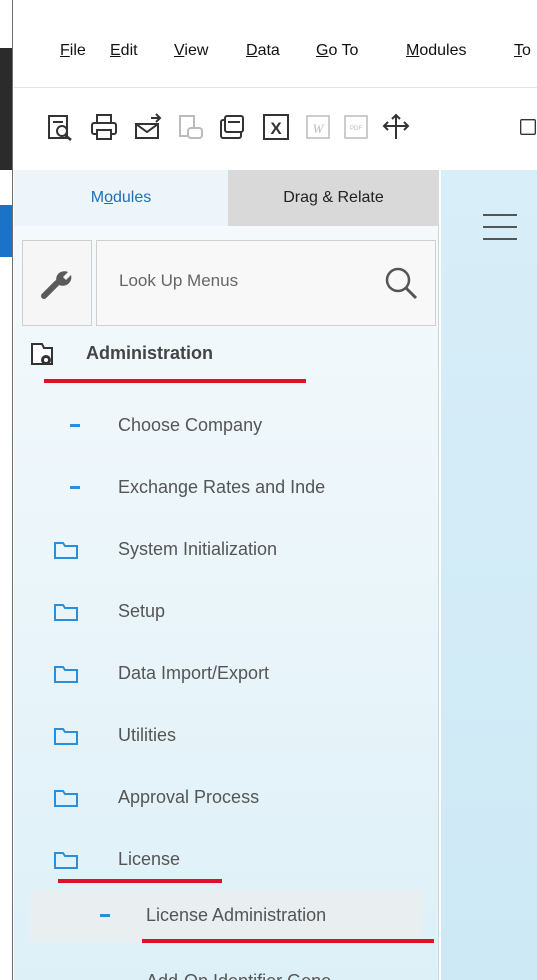  I want to click on excel-icon: X, so click(276, 127).